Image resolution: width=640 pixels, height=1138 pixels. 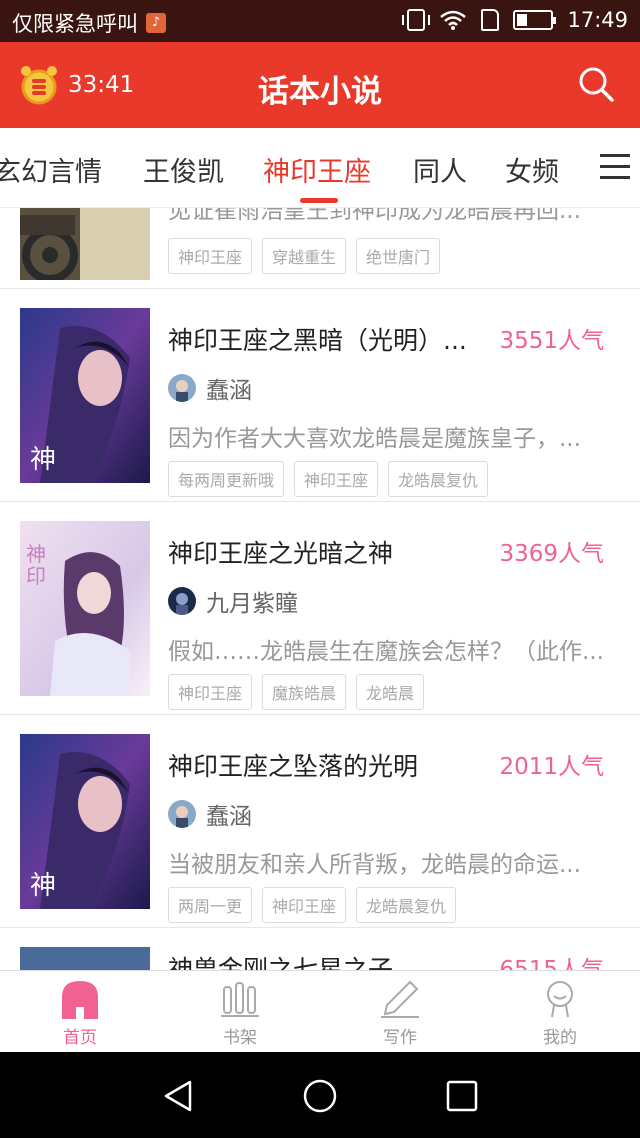 What do you see at coordinates (252, 604) in the screenshot?
I see `author-name: 九月紫瞳` at bounding box center [252, 604].